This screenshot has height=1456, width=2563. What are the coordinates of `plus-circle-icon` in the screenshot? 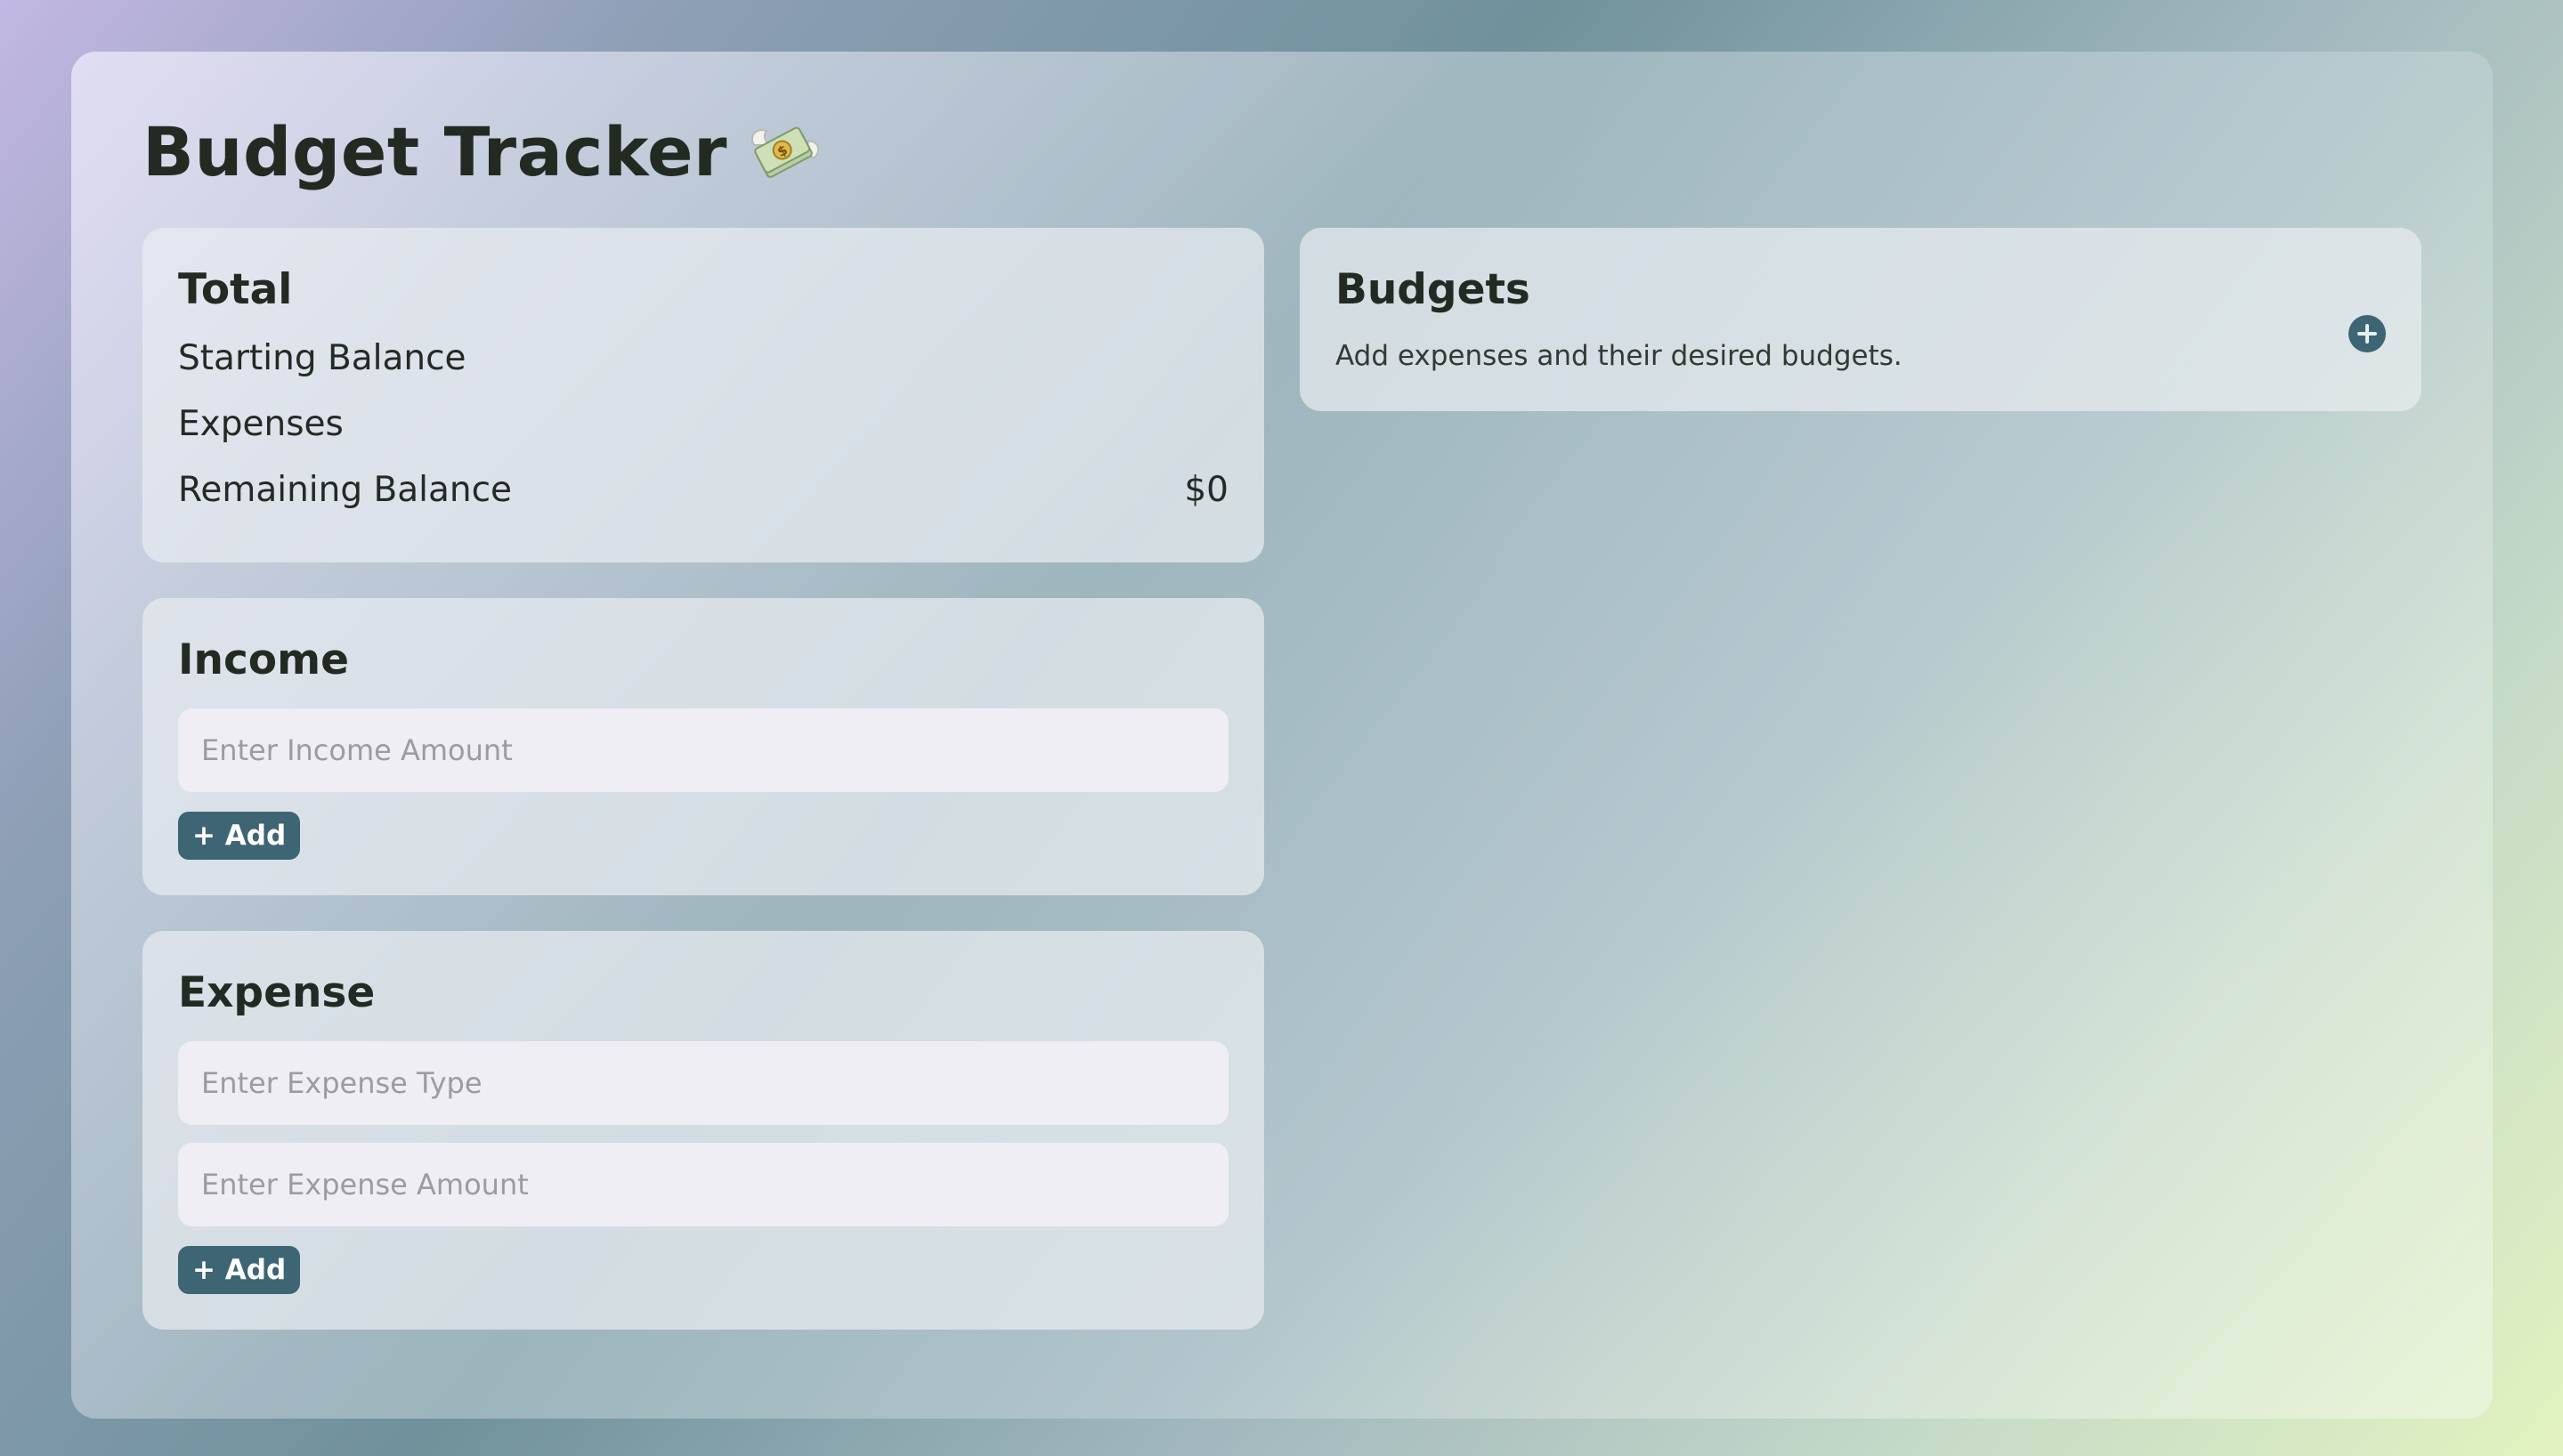 It's located at (2367, 333).